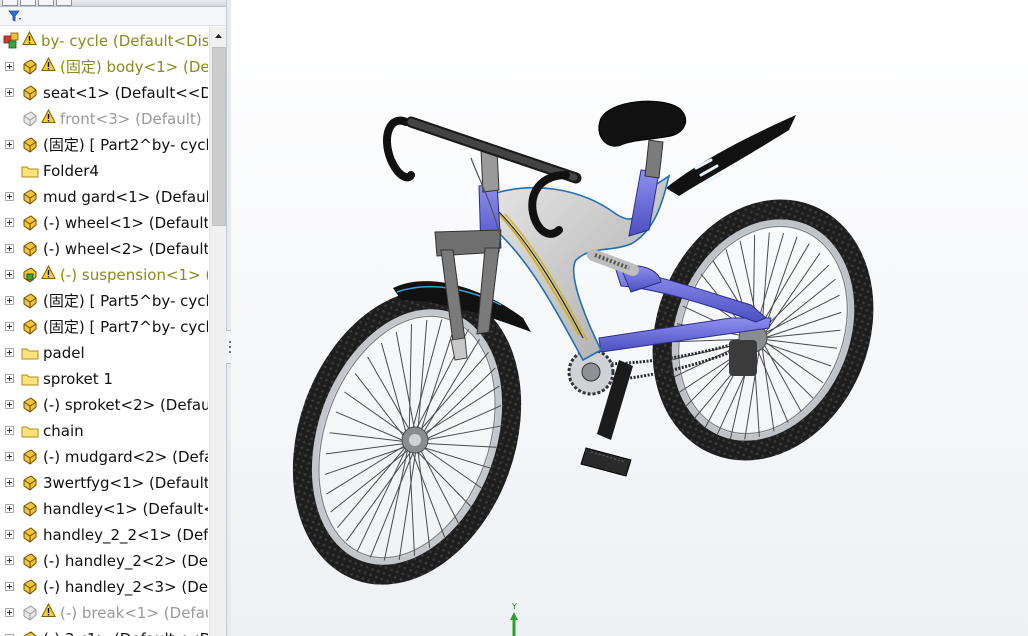  I want to click on tab-feature-manager, so click(10, 3).